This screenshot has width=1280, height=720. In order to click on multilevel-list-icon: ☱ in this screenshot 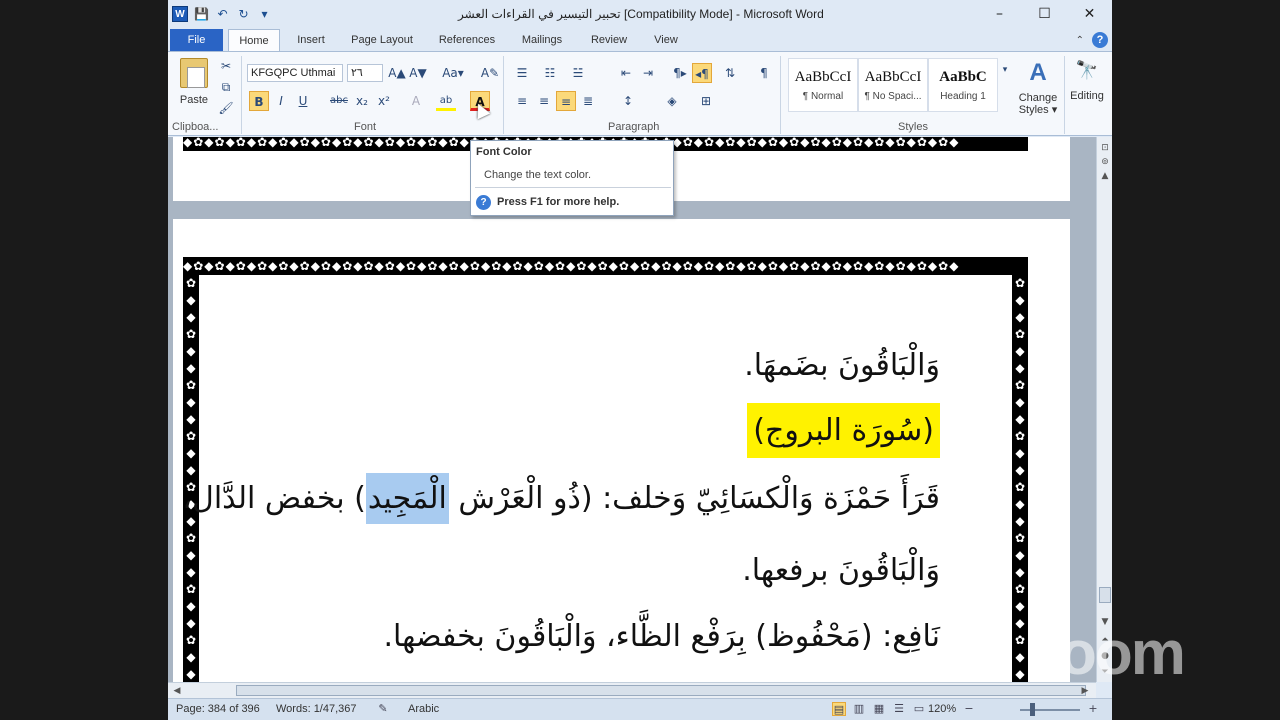, I will do `click(578, 73)`.